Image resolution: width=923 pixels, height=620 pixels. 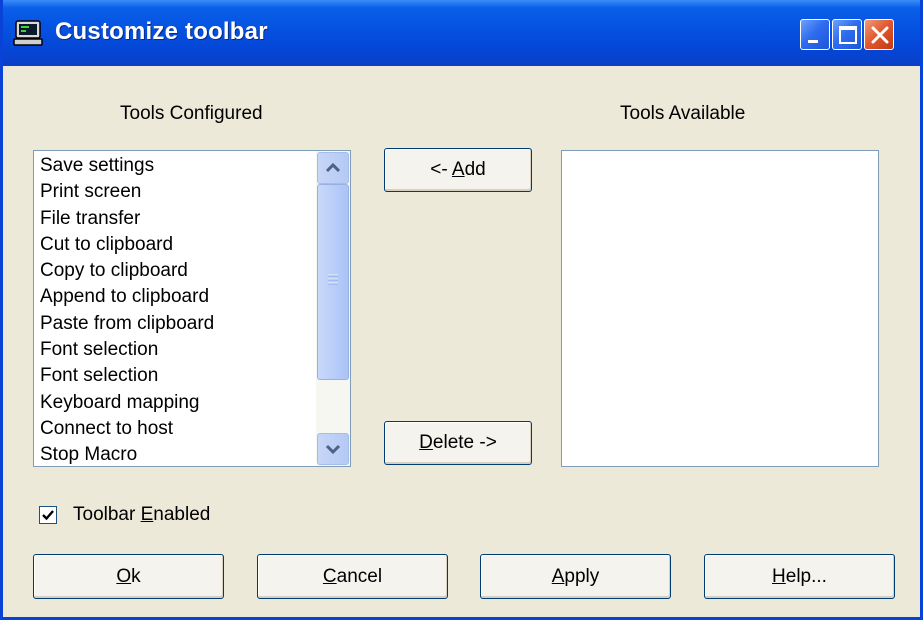 I want to click on window-title: Customize toolbar, so click(x=161, y=31).